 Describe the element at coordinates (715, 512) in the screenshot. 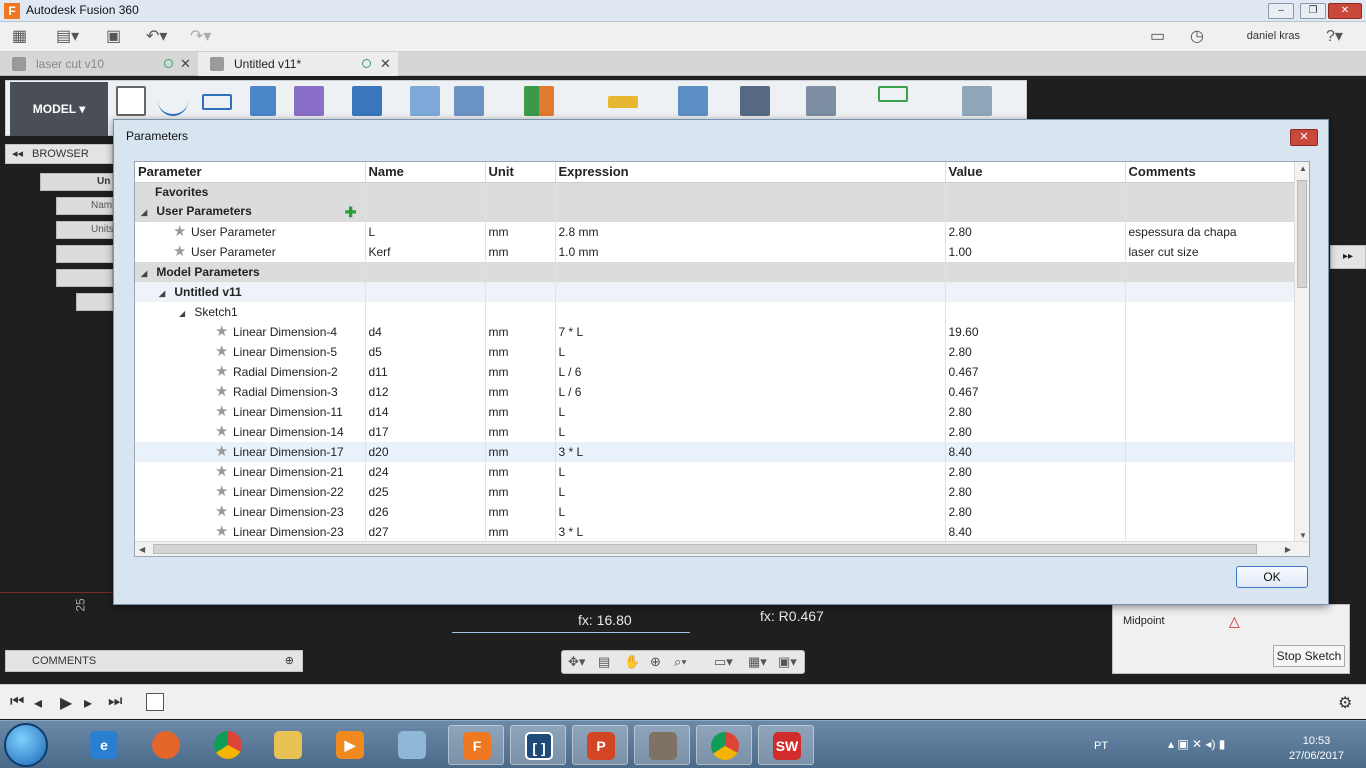

I see `table-row: ★ Linear Dimension-23 d26 mm L 2.80` at that location.